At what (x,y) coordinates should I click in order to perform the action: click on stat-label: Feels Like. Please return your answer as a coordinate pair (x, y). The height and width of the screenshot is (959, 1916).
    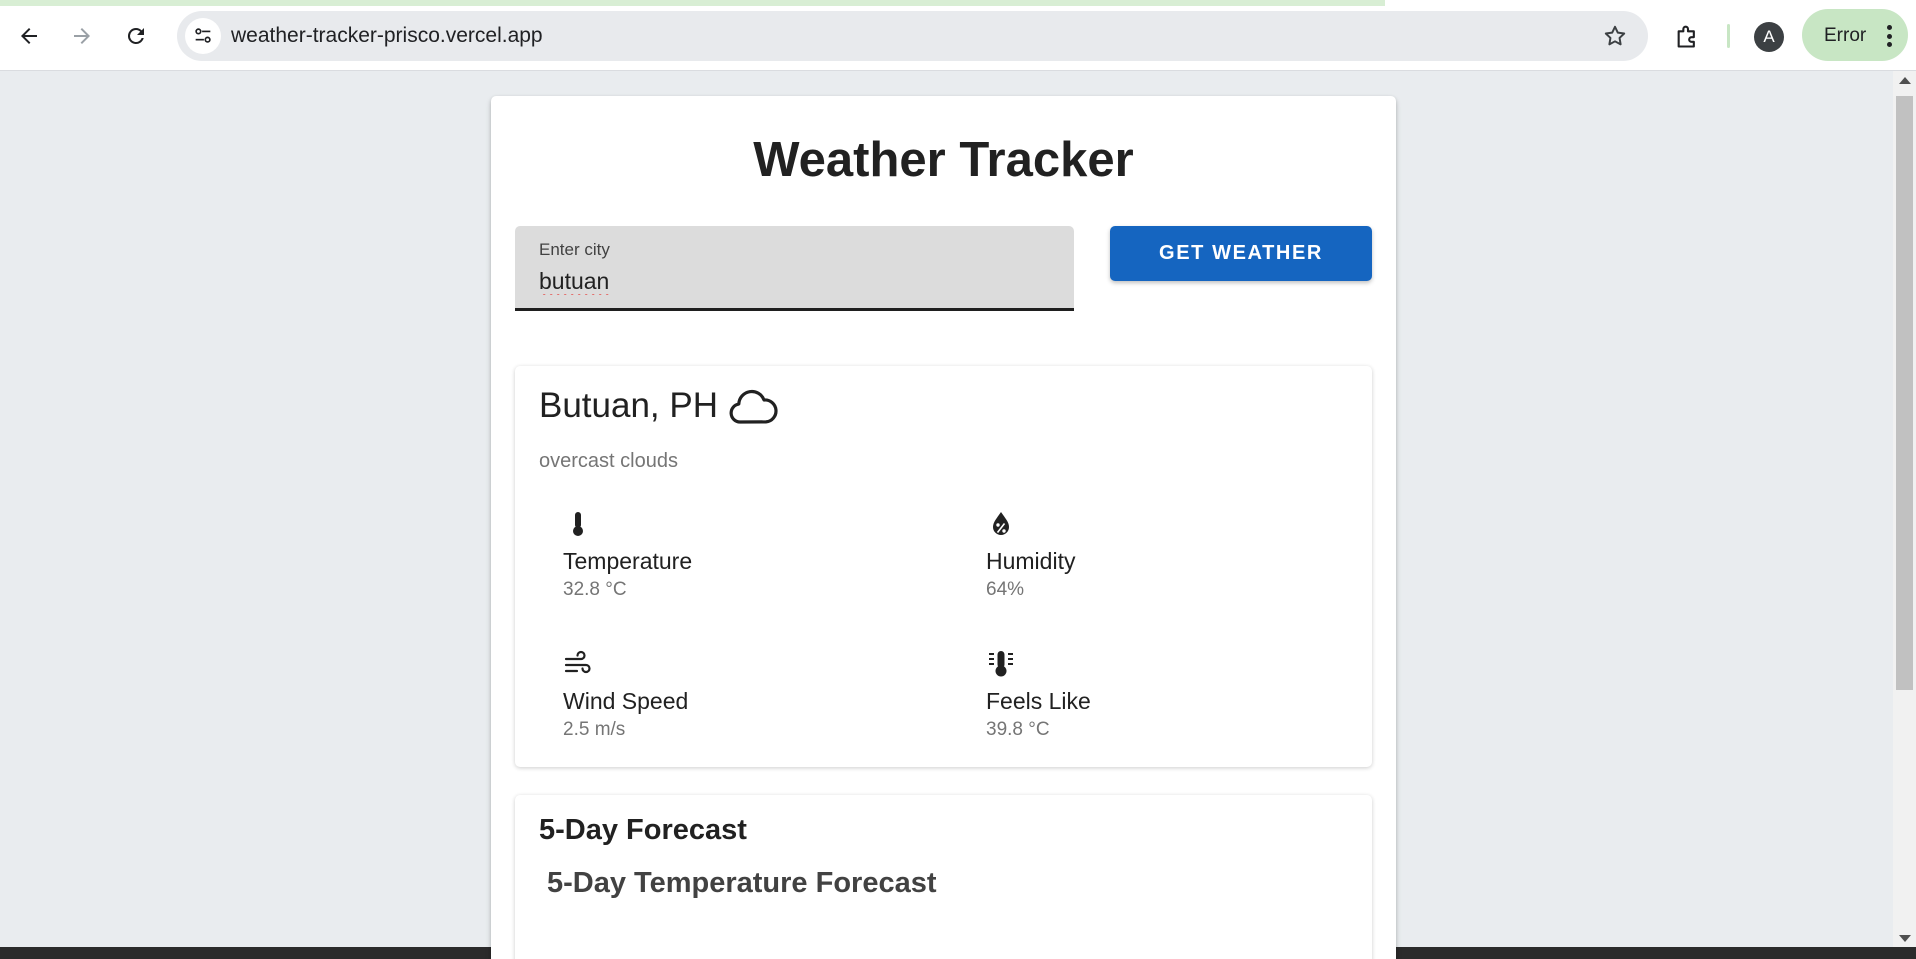
    Looking at the image, I should click on (1038, 701).